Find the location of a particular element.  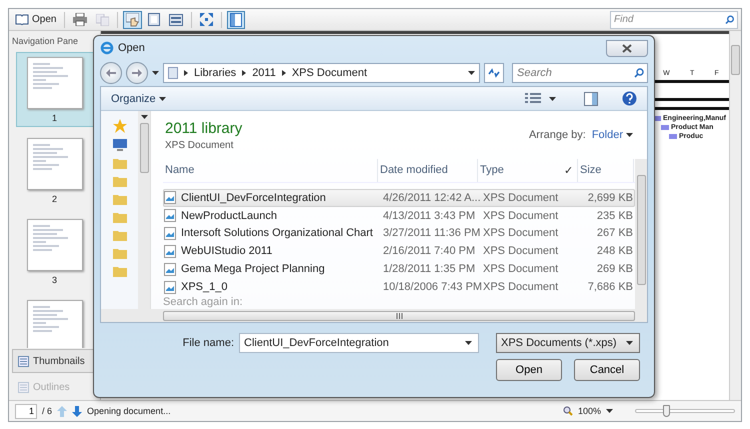

file-row: WebUIStudio 2011 2/16/2011 7:40 PM XPS Document 248 KB is located at coordinates (399, 251).